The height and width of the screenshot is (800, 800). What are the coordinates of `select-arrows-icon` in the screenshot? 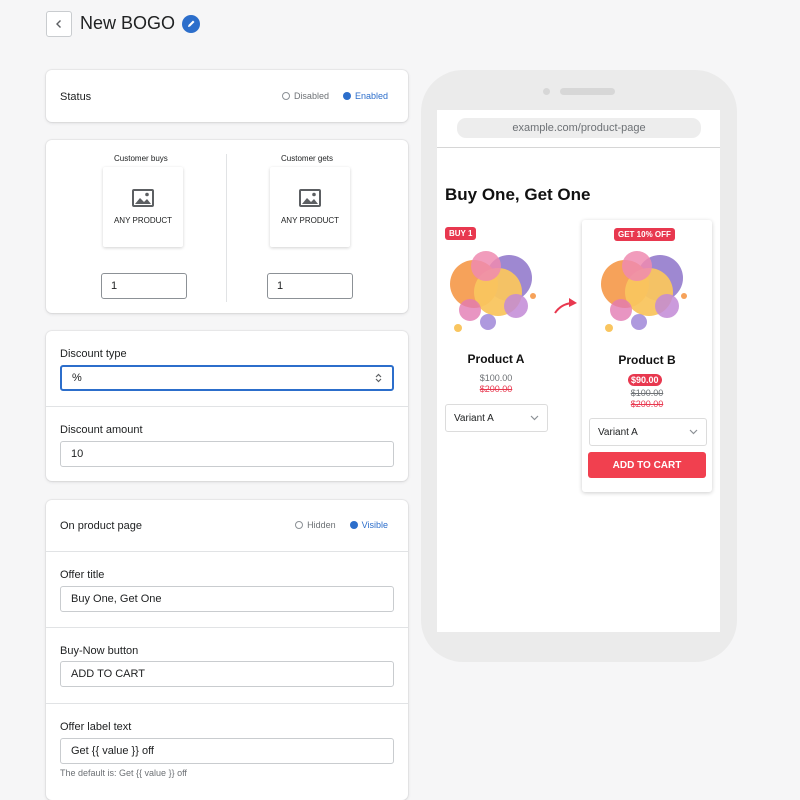 It's located at (378, 378).